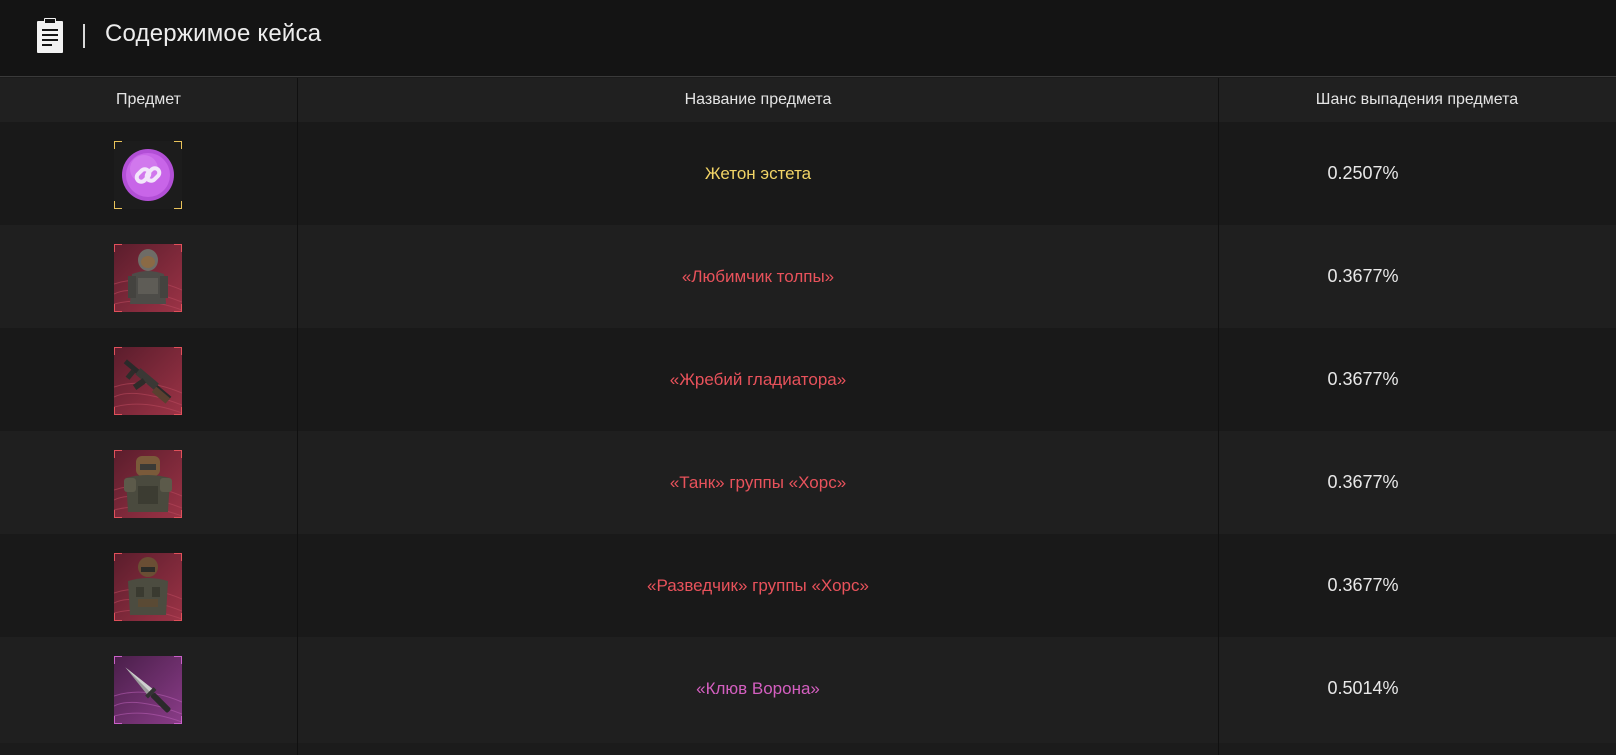 Image resolution: width=1616 pixels, height=755 pixels. What do you see at coordinates (148, 690) in the screenshot?
I see `combat-knife-icon` at bounding box center [148, 690].